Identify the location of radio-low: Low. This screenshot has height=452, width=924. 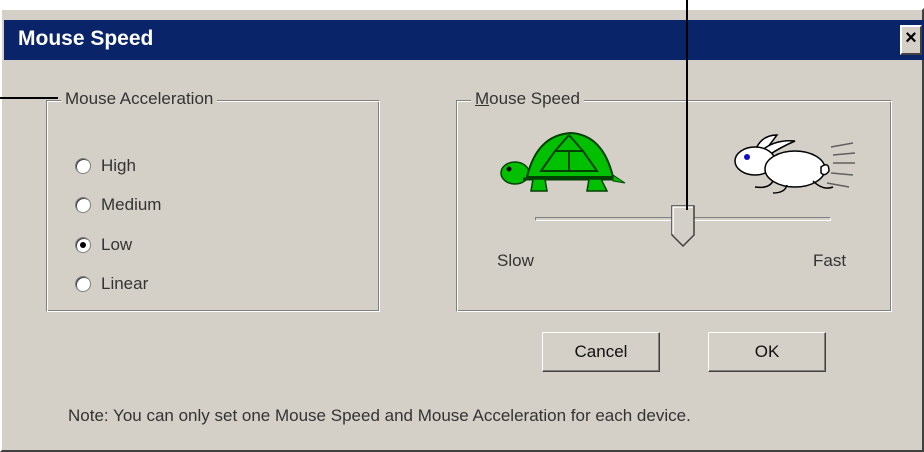
(103, 245).